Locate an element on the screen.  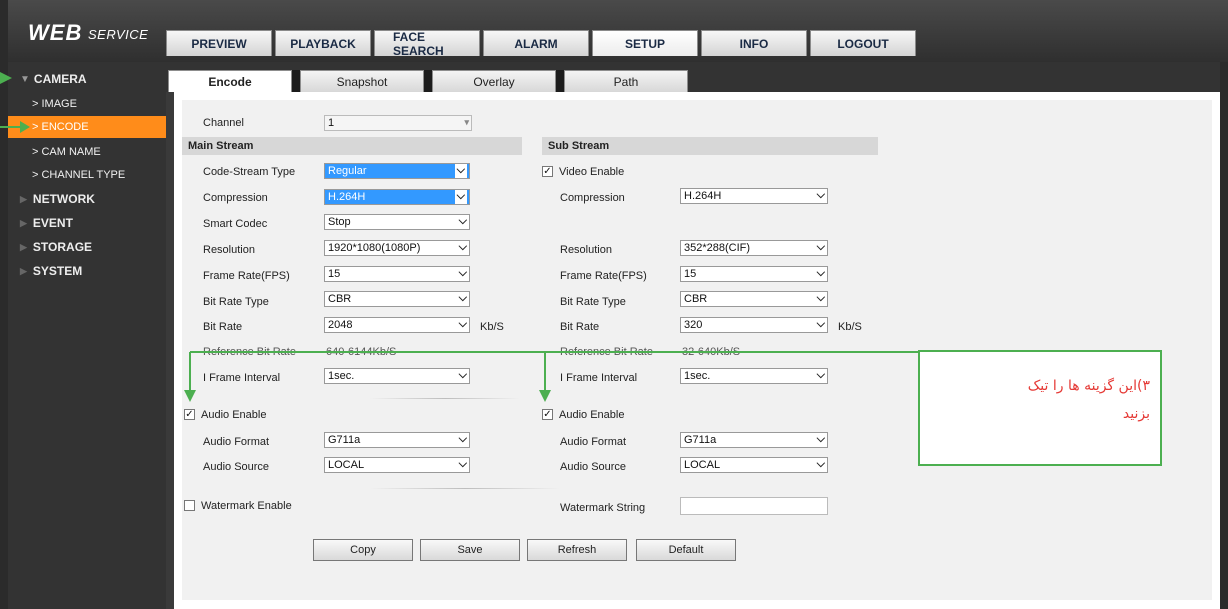
annotation-box: ۳)این گزینه ها را تیک بزنید is located at coordinates (1040, 408).